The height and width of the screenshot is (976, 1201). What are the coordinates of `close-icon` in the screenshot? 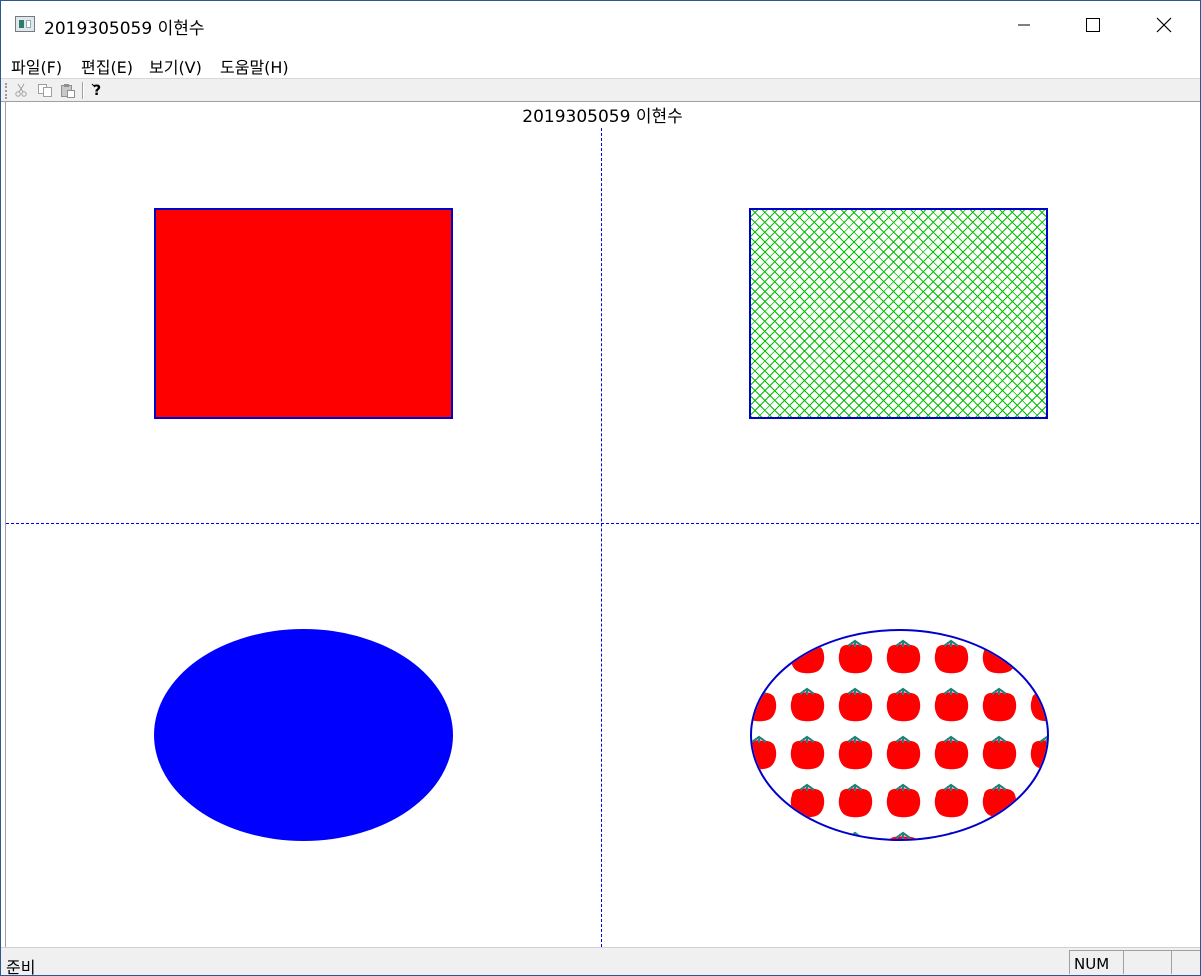 It's located at (1164, 25).